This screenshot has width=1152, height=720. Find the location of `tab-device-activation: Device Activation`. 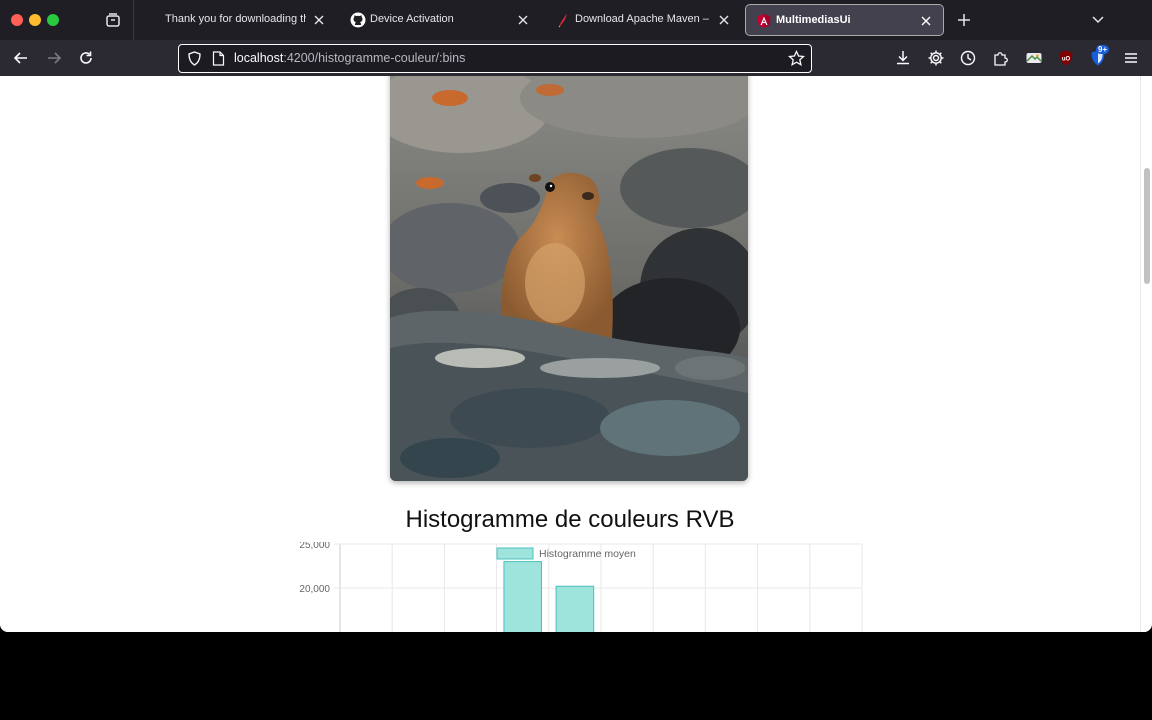

tab-device-activation: Device Activation is located at coordinates (440, 20).